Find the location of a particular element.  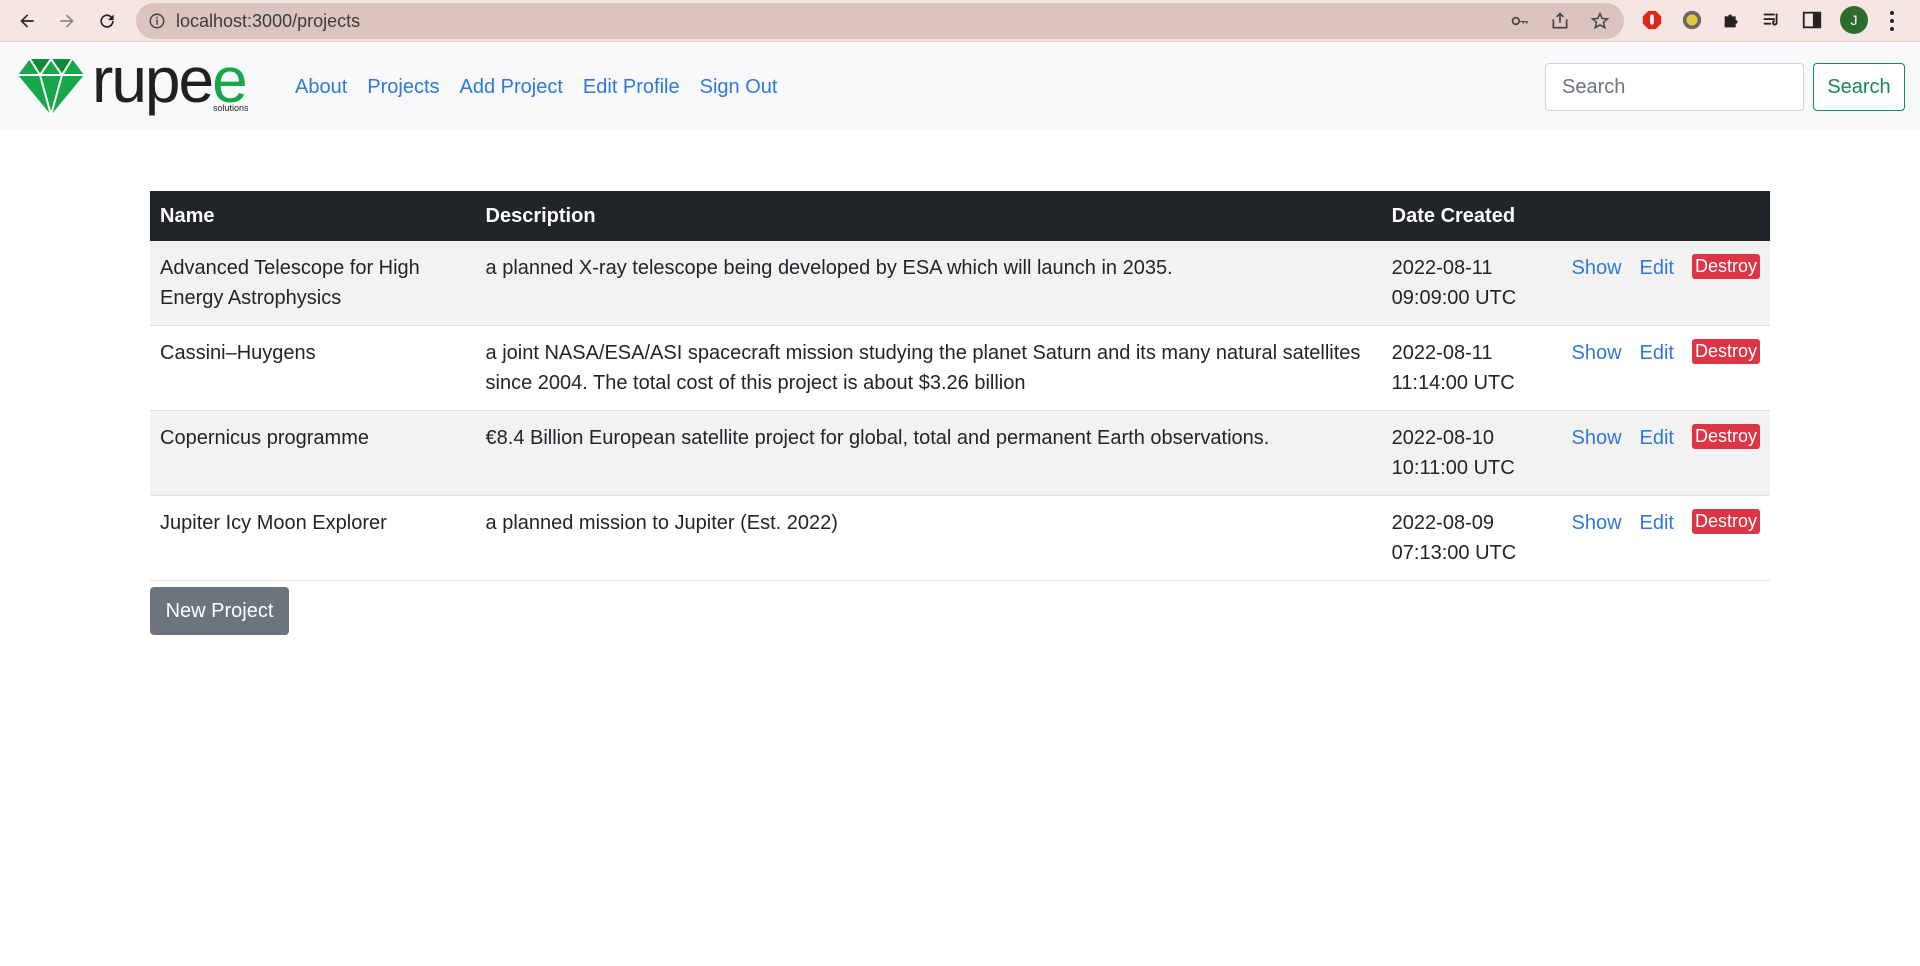

table-header-row: Name Description Date Created is located at coordinates (960, 216).